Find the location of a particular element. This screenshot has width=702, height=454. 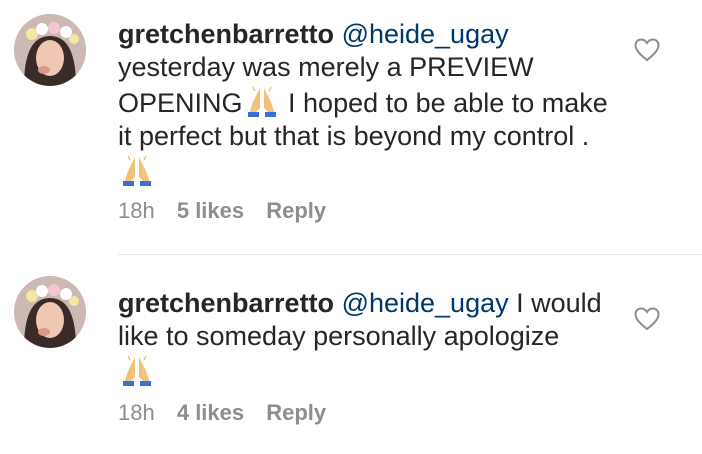

comment-meta: 18h 4 likes Reply is located at coordinates (230, 413).